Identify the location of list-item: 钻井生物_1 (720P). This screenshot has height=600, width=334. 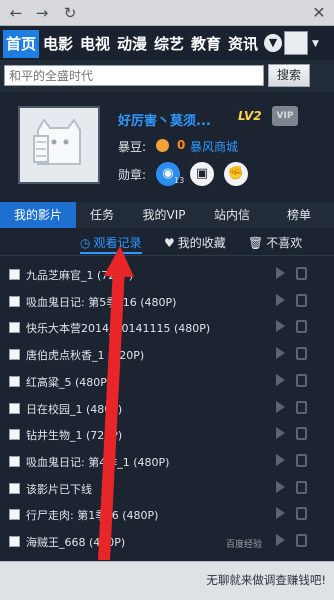
(167, 435).